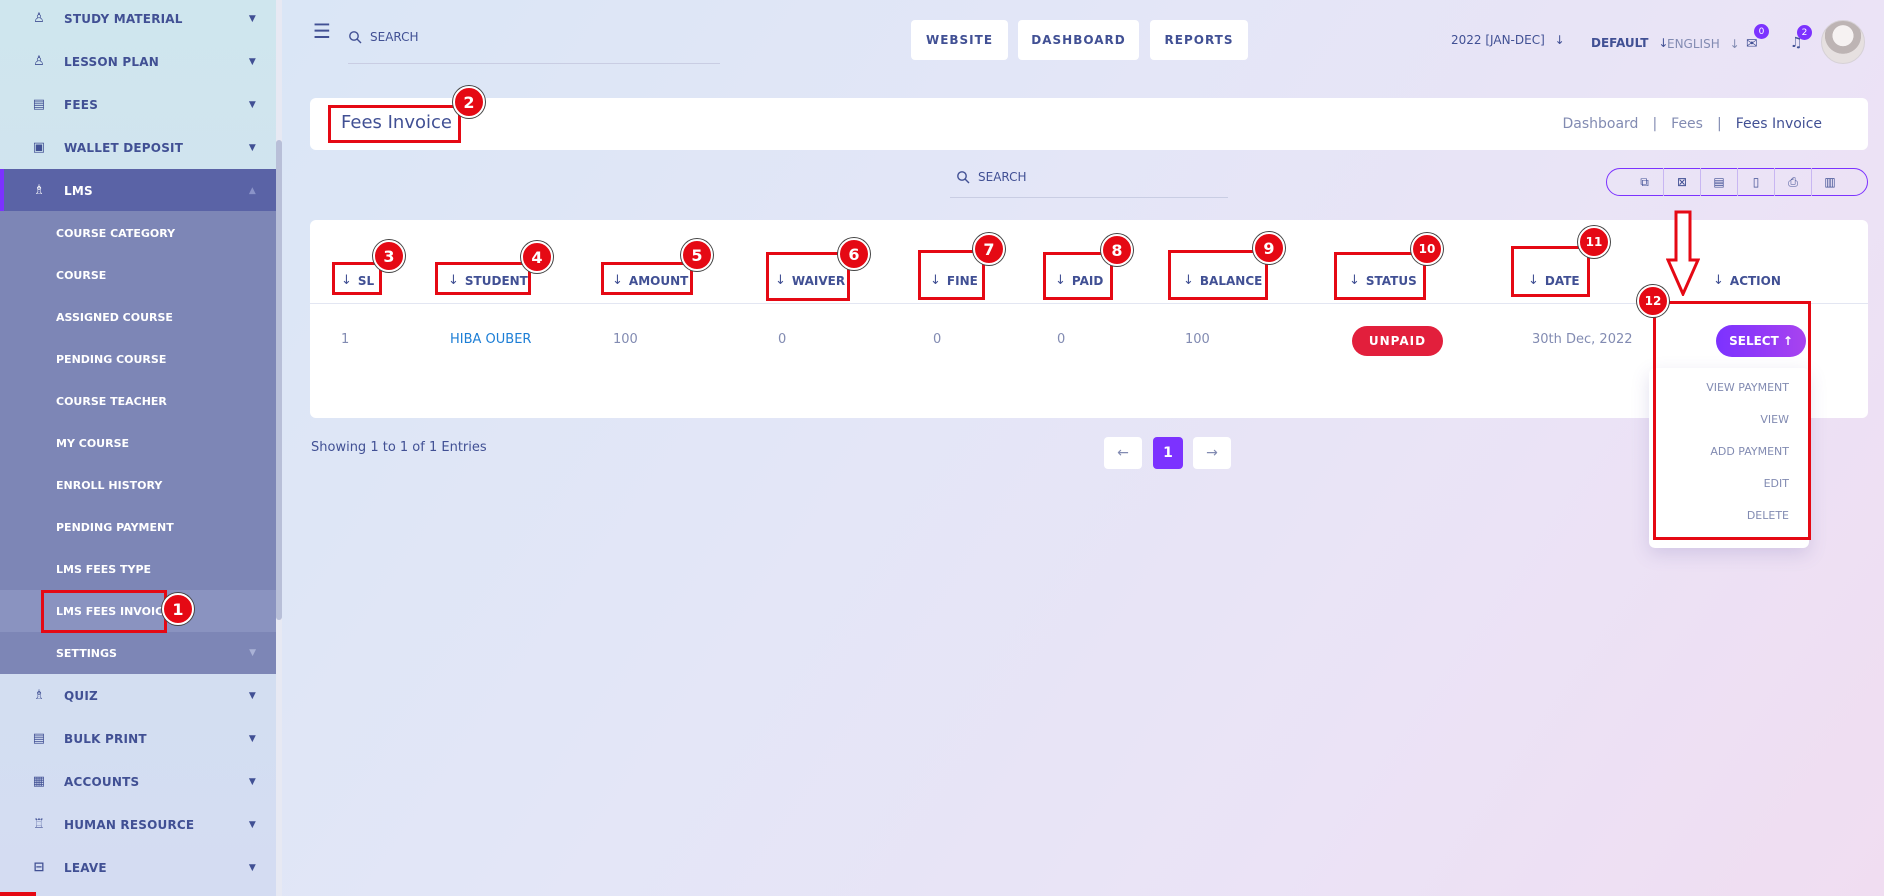 This screenshot has height=896, width=1884. Describe the element at coordinates (1718, 280) in the screenshot. I see `sort-arrow-icon: ↓` at that location.